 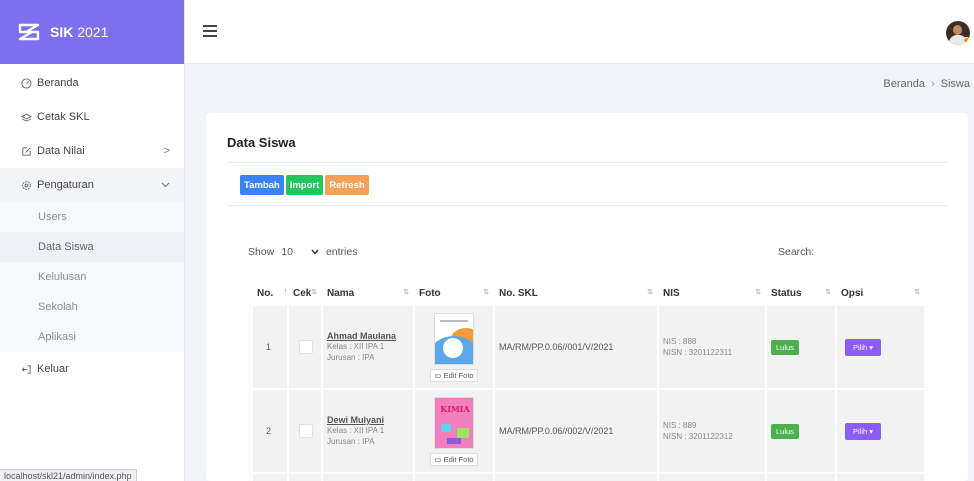 What do you see at coordinates (270, 293) in the screenshot?
I see `col-no: No. ↑` at bounding box center [270, 293].